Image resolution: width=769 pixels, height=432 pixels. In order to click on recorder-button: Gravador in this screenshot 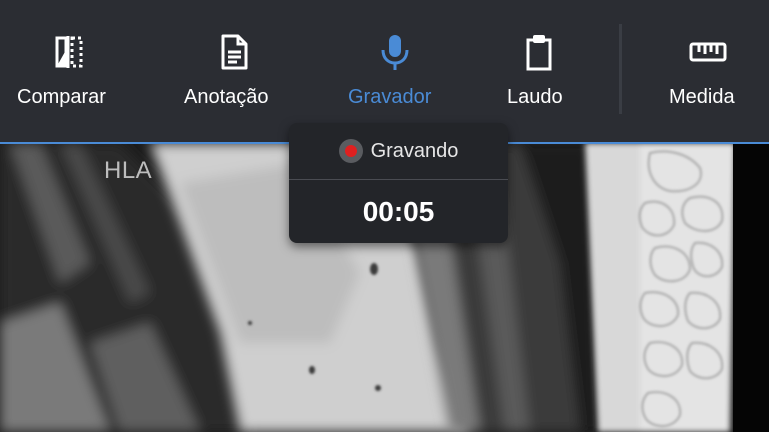, I will do `click(395, 71)`.